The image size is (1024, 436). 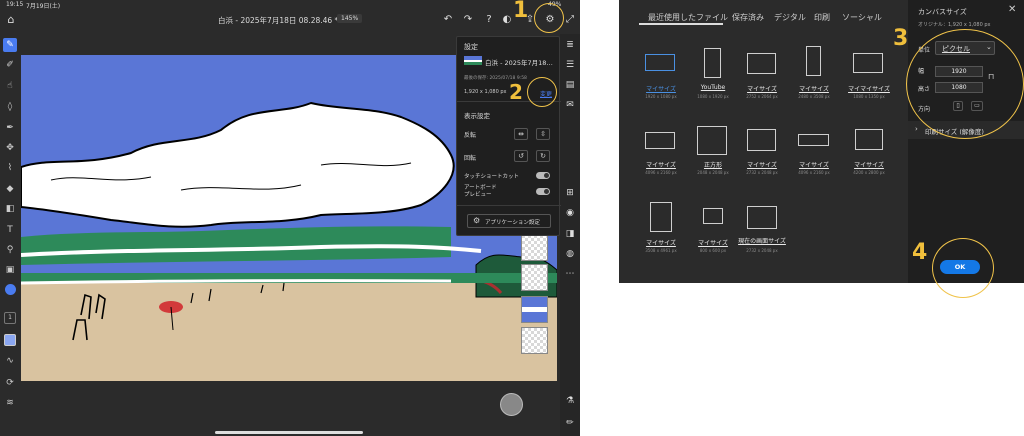 What do you see at coordinates (570, 20) in the screenshot?
I see `expand-icon: ⤢` at bounding box center [570, 20].